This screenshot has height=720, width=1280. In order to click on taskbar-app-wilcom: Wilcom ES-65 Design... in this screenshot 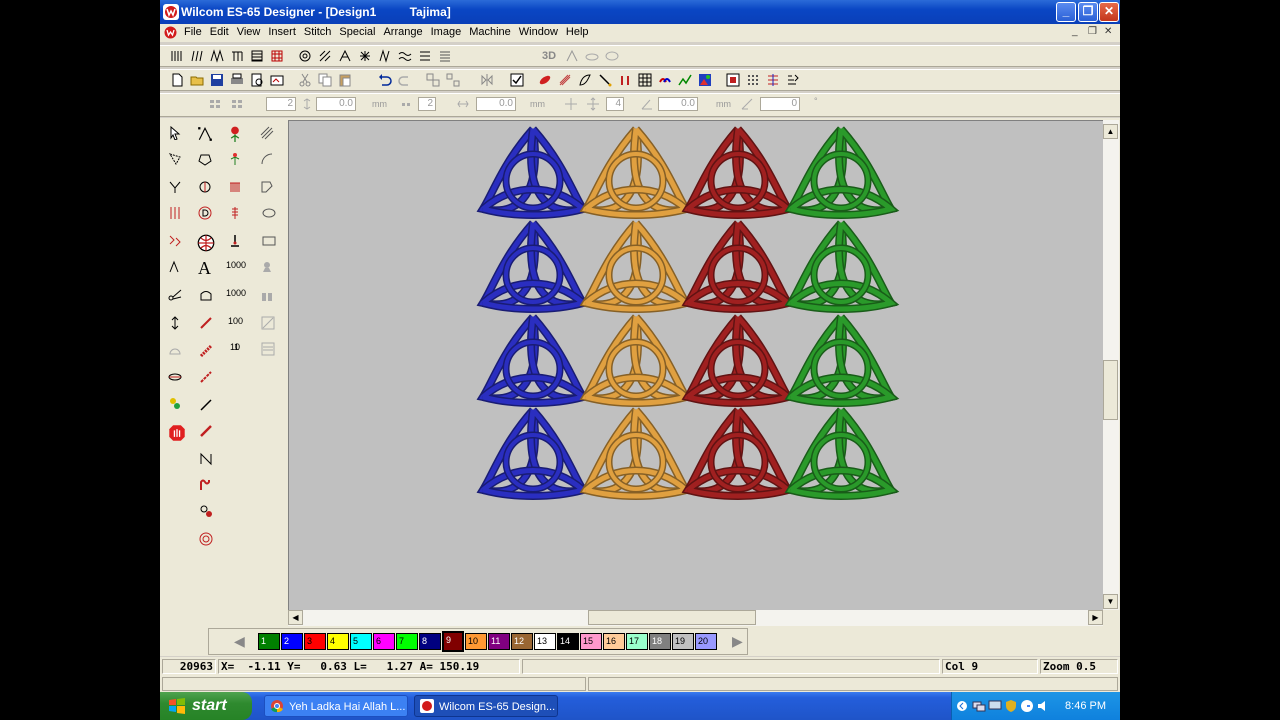, I will do `click(486, 706)`.